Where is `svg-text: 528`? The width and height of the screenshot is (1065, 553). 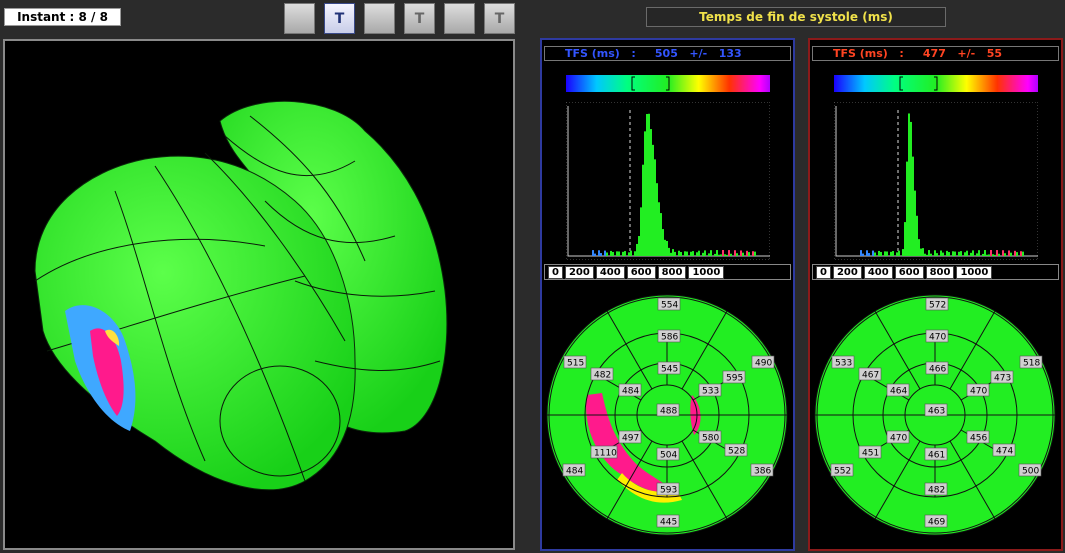
svg-text: 528 is located at coordinates (736, 452).